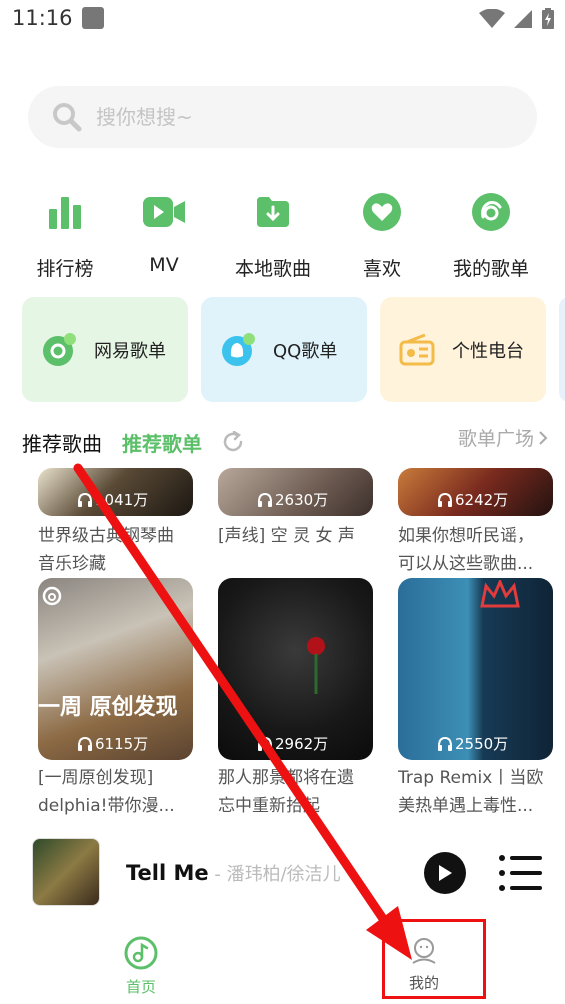 Image resolution: width=565 pixels, height=1004 pixels. What do you see at coordinates (67, 117) in the screenshot?
I see `search-icon` at bounding box center [67, 117].